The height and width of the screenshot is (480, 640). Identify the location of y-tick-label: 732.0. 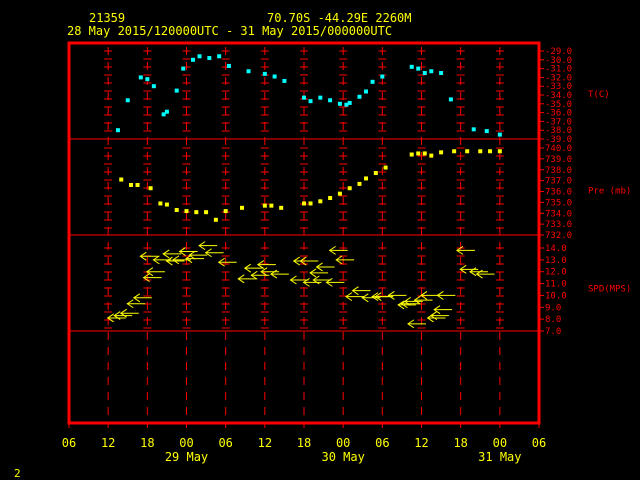
(558, 236).